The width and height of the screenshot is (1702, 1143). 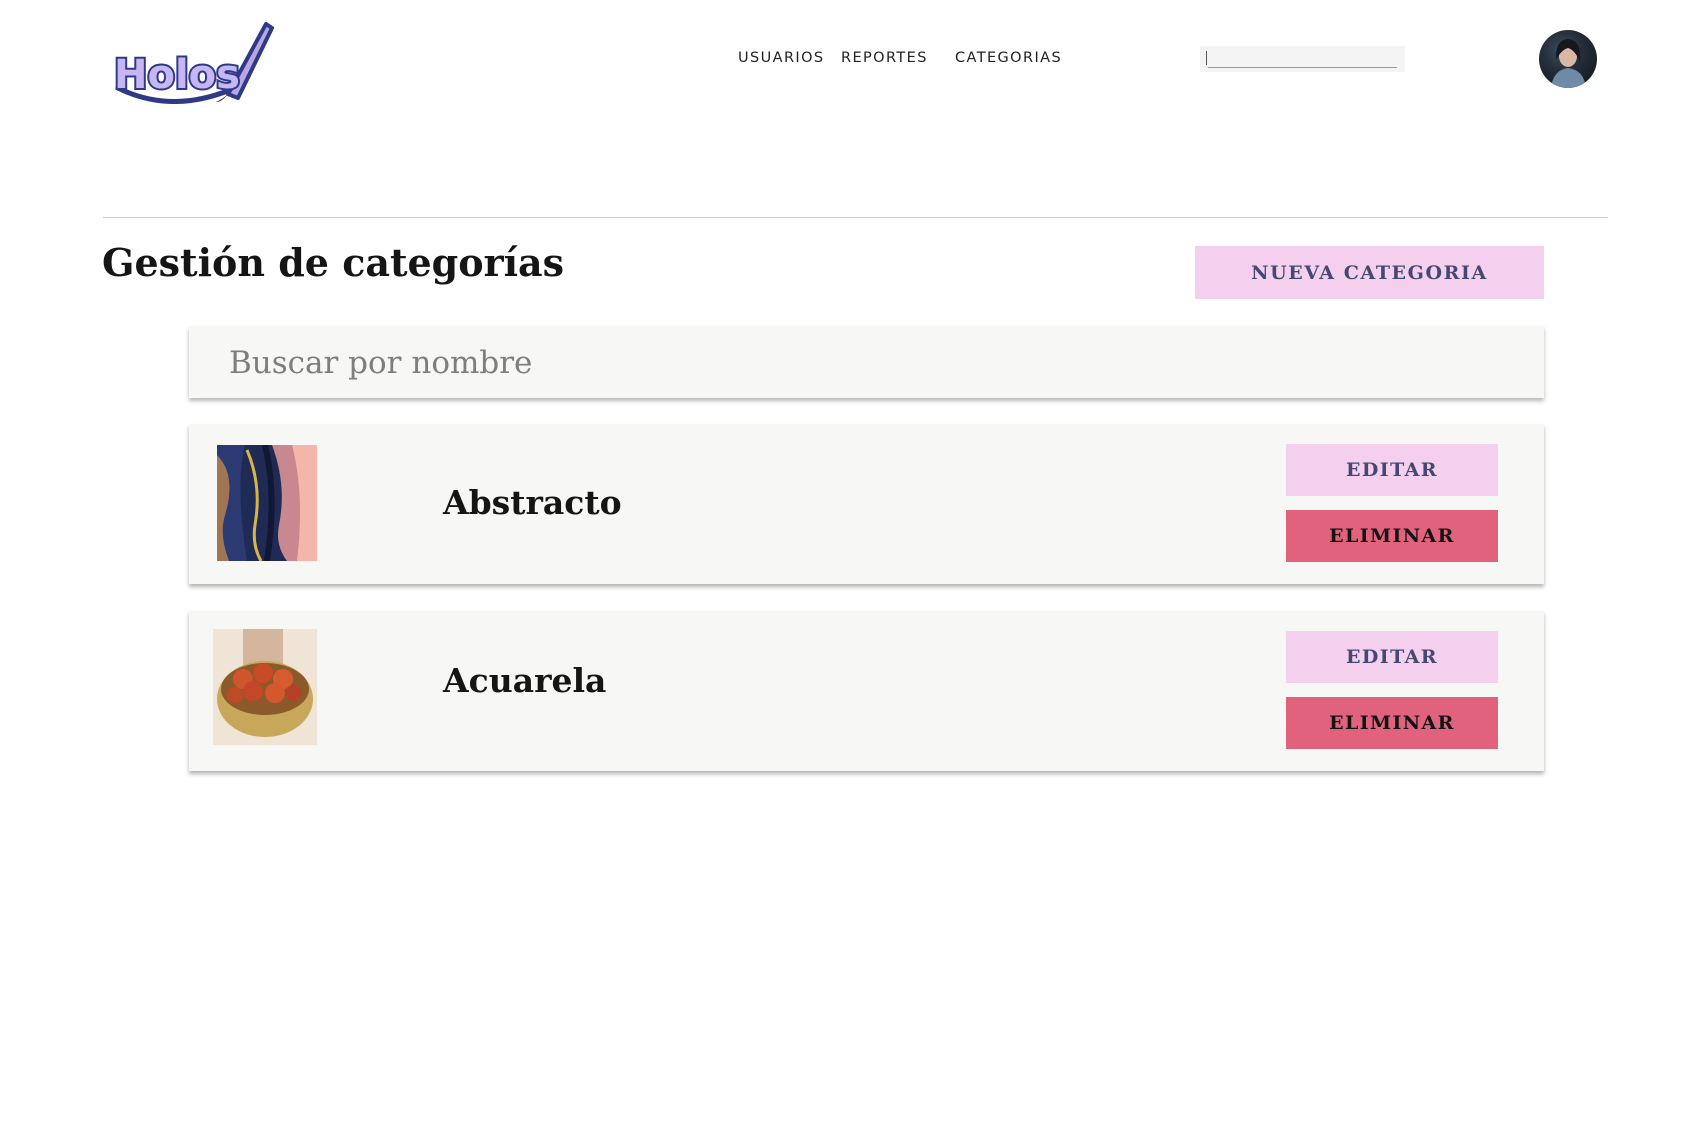 I want to click on user-avatar, so click(x=1568, y=59).